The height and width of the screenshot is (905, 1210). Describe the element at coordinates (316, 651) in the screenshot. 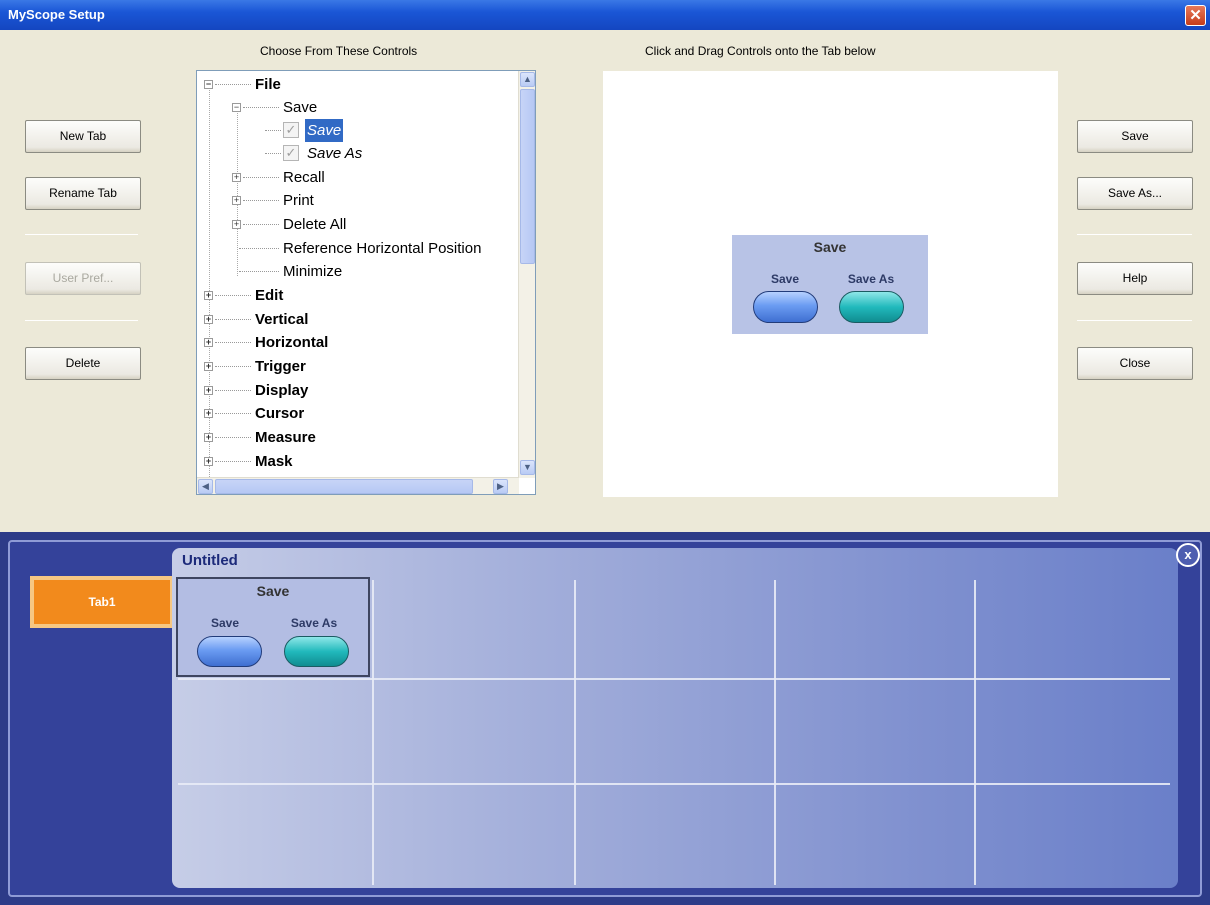

I see `placed-save-as-pill-button` at that location.